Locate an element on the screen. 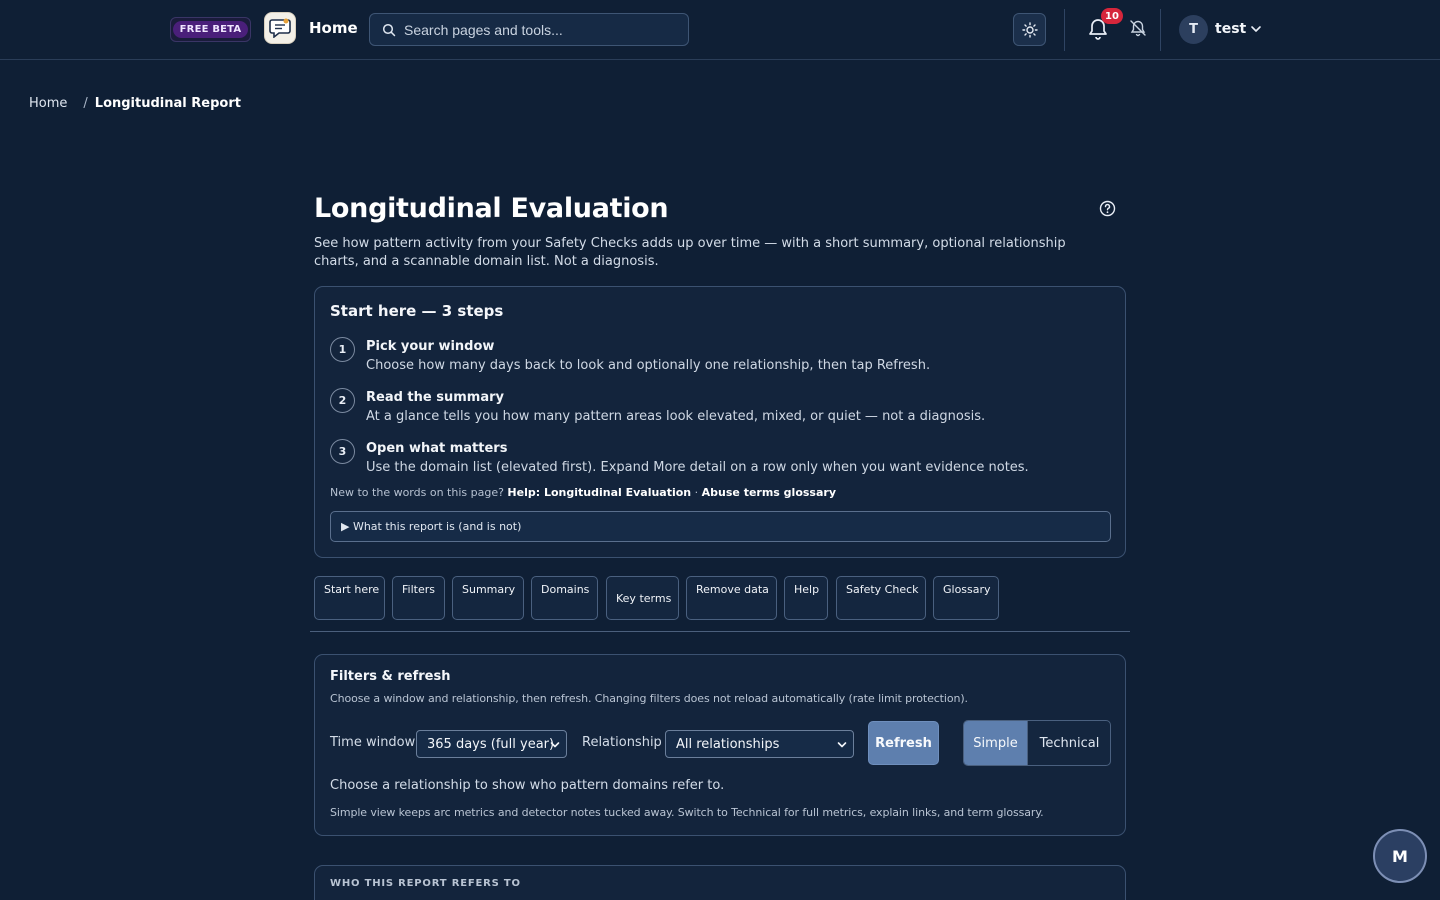  beta-badge: FREE BETA is located at coordinates (210, 29).